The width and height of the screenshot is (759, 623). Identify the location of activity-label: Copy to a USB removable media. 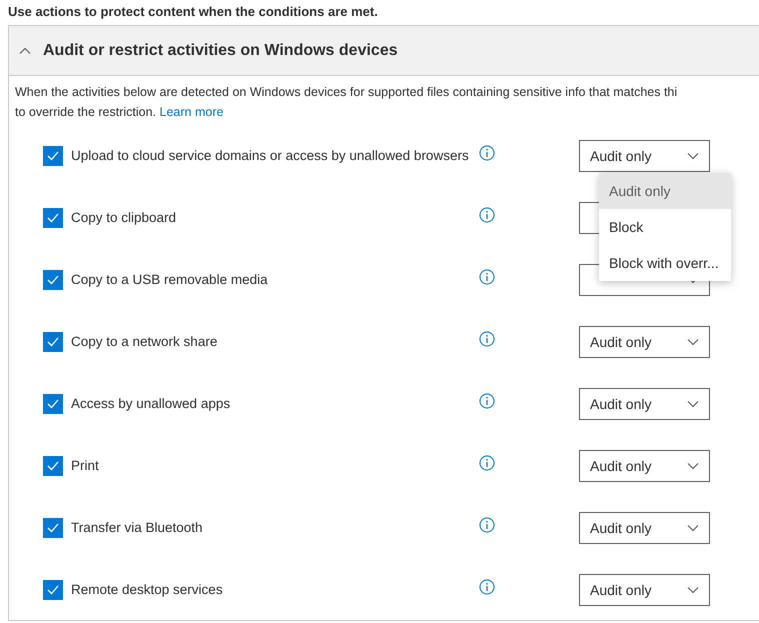
(170, 279).